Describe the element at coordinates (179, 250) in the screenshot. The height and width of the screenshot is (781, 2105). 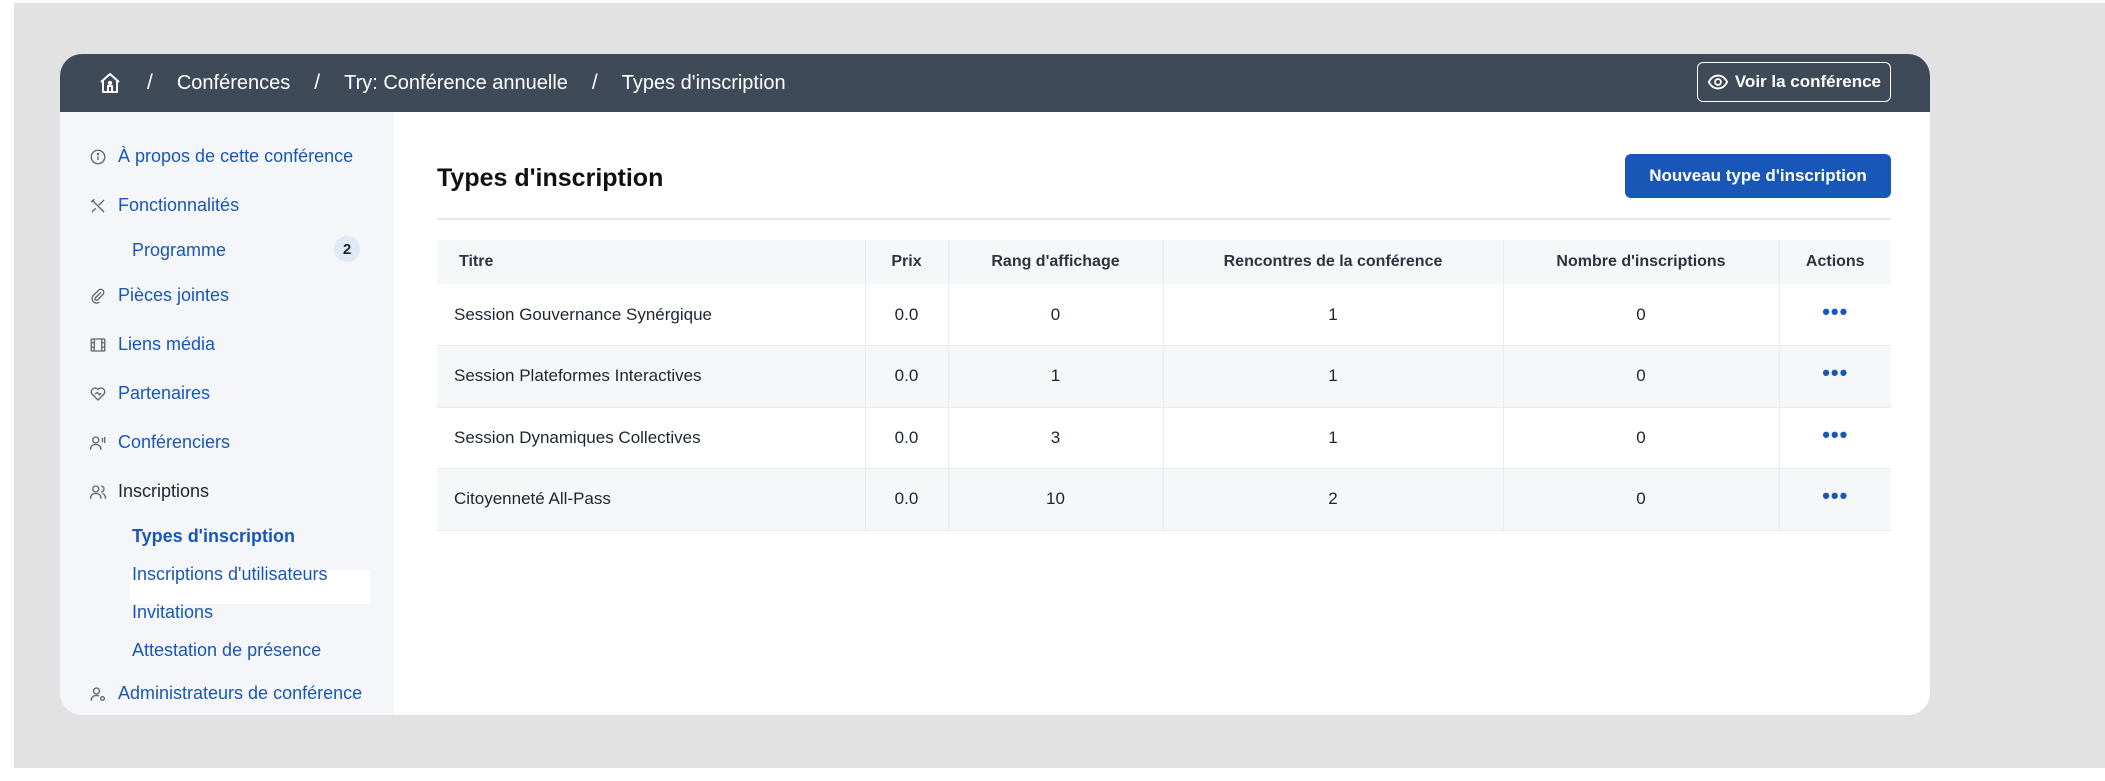
I see `sidebar-item-programme: Programme` at that location.